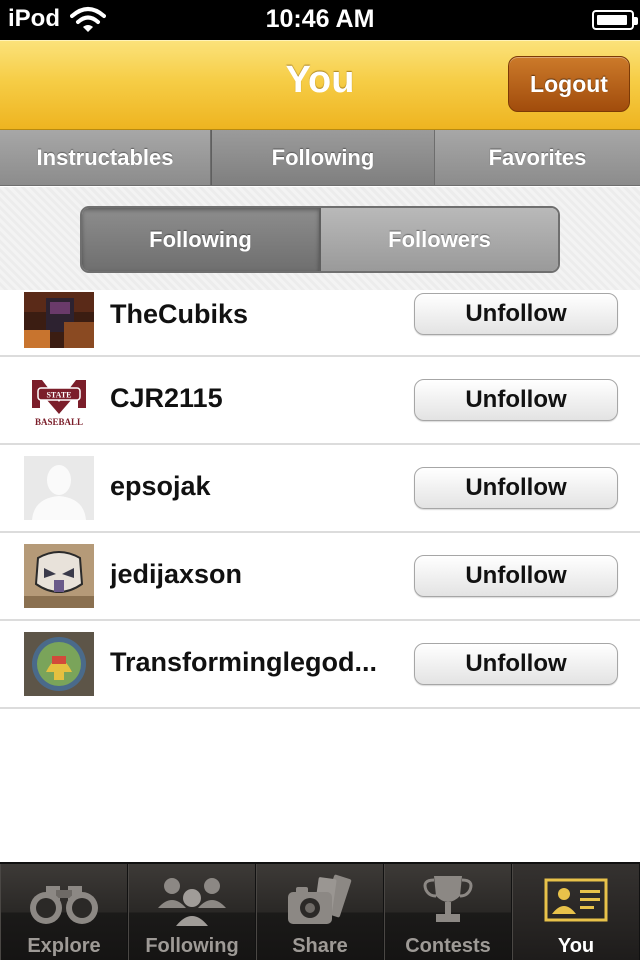  Describe the element at coordinates (569, 84) in the screenshot. I see `logout-button: Logout` at that location.